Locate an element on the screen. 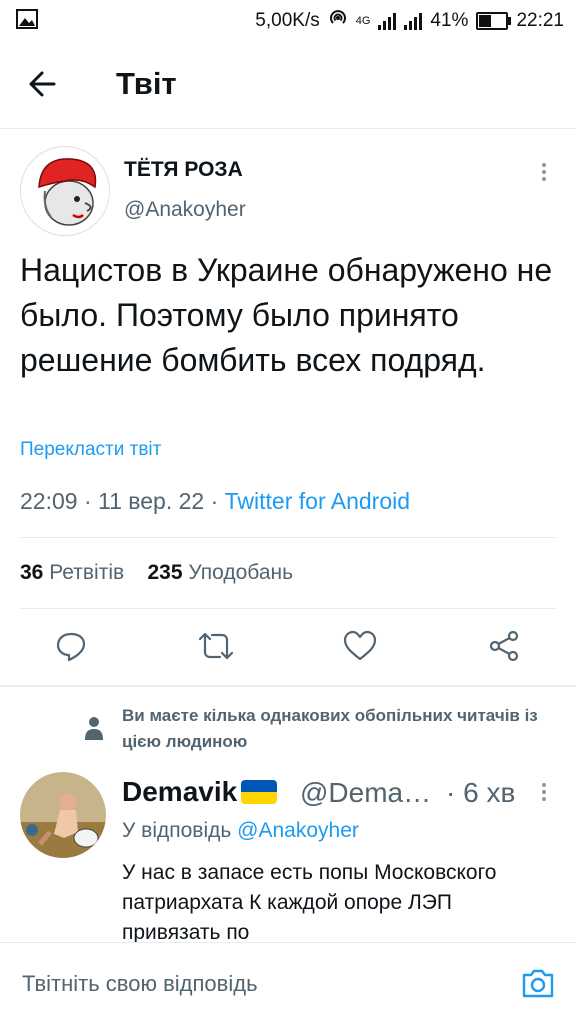 The width and height of the screenshot is (576, 1025). compose-bar: Твітніть свою відповідь is located at coordinates (288, 983).